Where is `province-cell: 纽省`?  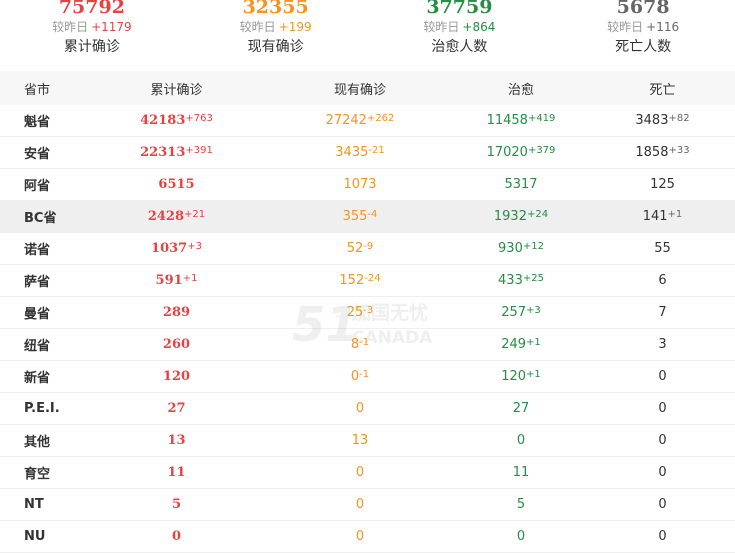 province-cell: 纽省 is located at coordinates (42, 344).